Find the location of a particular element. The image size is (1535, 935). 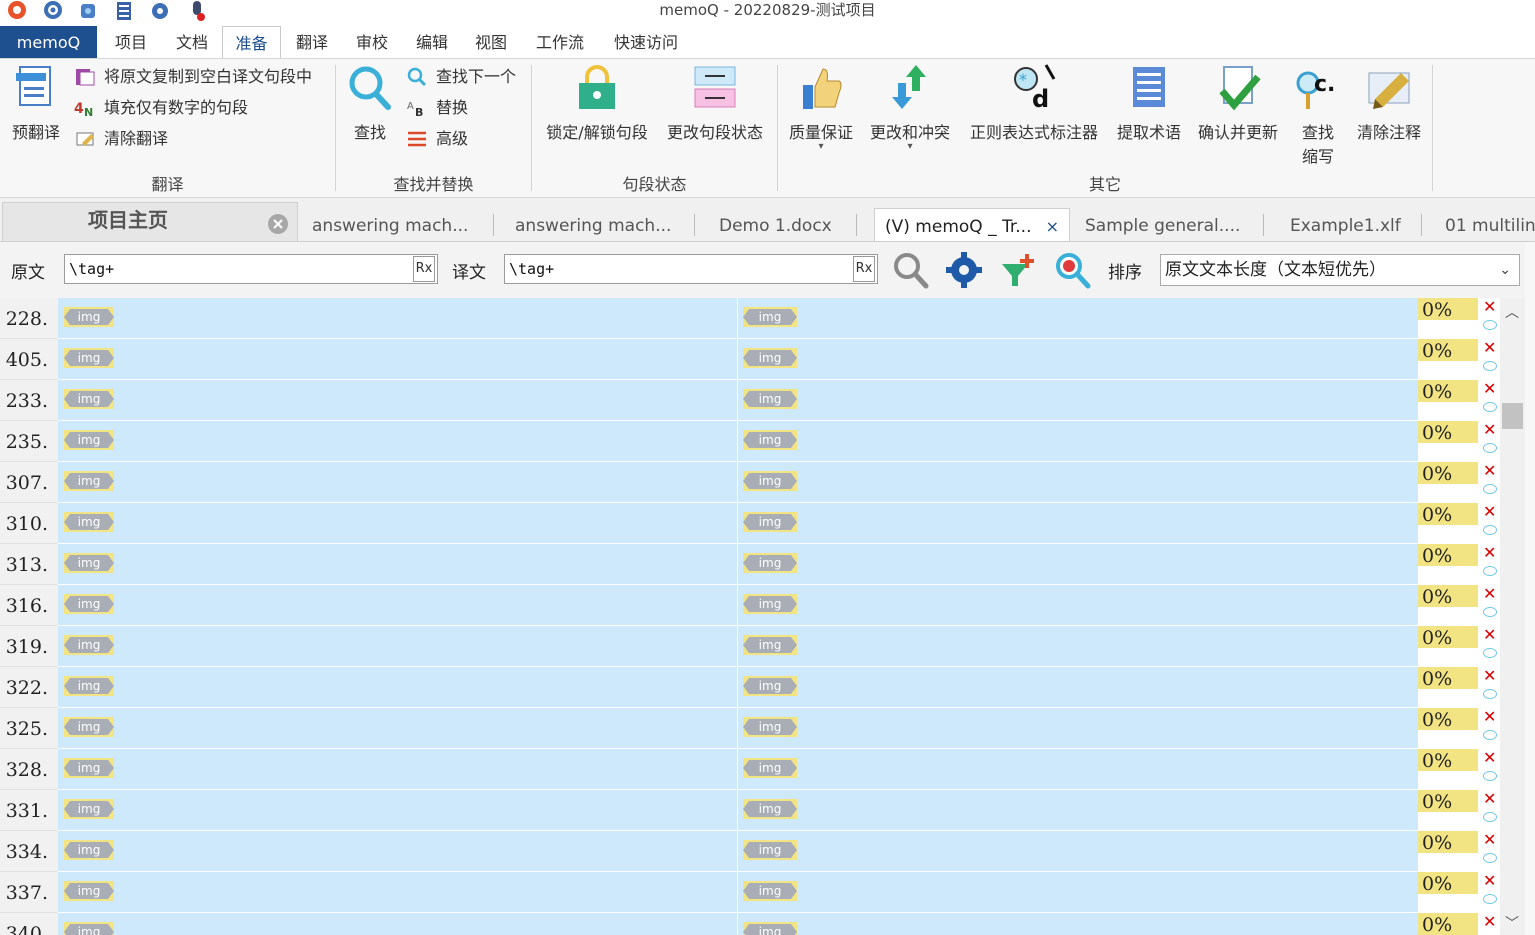

menu-workflow: 工作流 is located at coordinates (560, 42).